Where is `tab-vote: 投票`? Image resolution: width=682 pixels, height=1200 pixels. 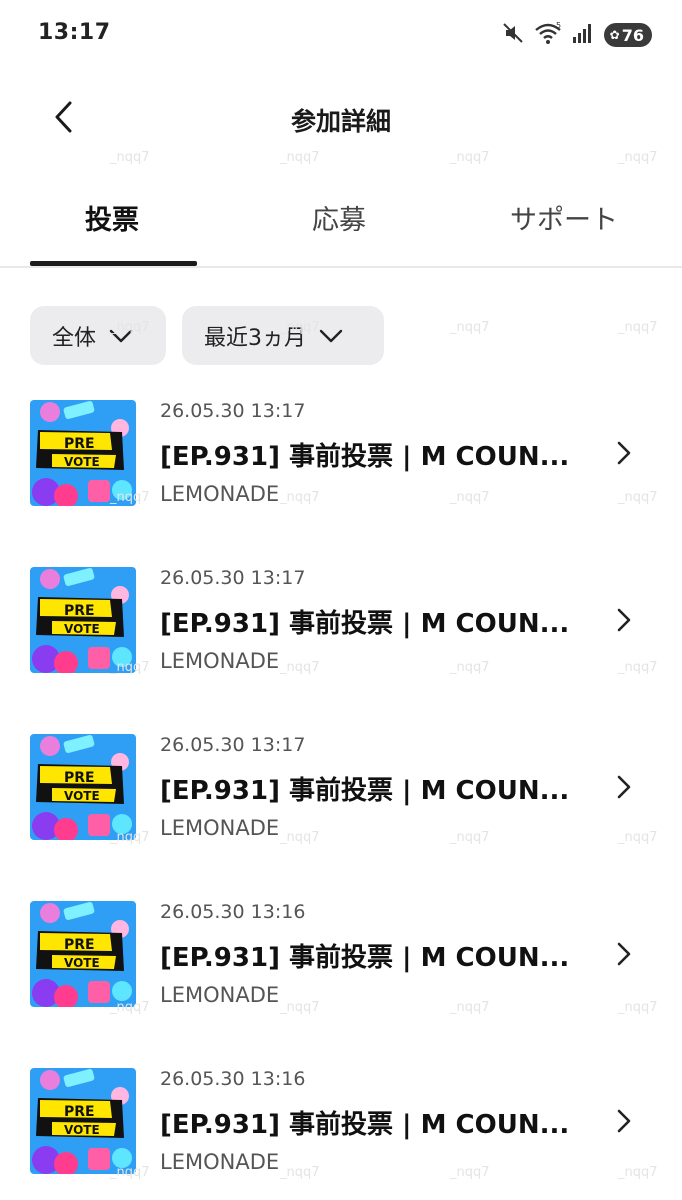
tab-vote: 投票 is located at coordinates (112, 223).